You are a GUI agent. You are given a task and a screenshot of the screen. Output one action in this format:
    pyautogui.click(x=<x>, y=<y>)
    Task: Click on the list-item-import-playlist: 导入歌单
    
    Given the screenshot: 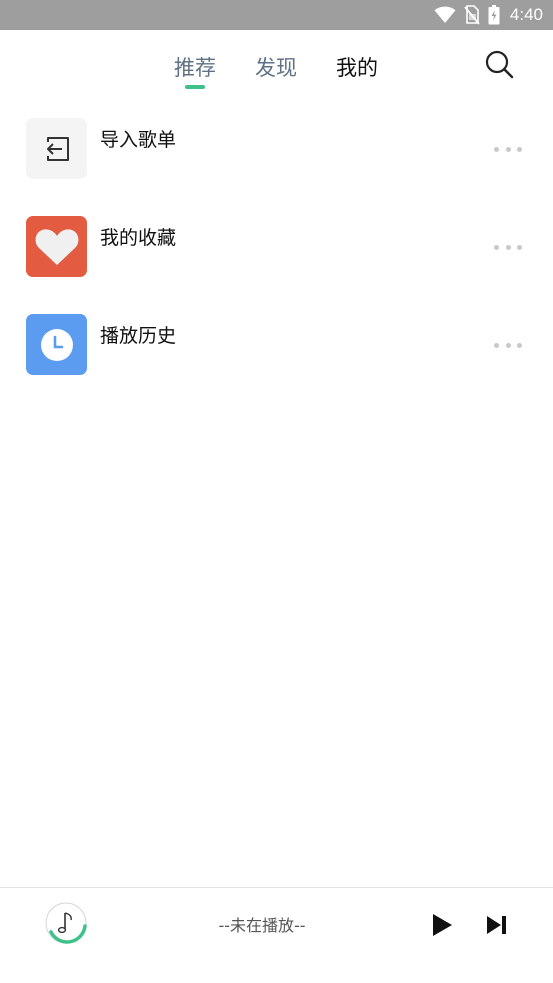 What is the action you would take?
    pyautogui.click(x=276, y=149)
    